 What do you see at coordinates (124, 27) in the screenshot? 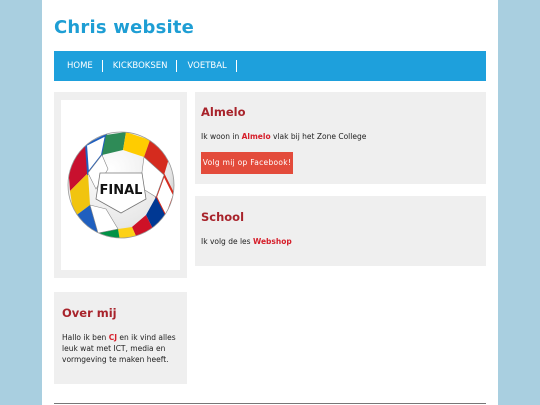
I see `site-title: Chris website` at bounding box center [124, 27].